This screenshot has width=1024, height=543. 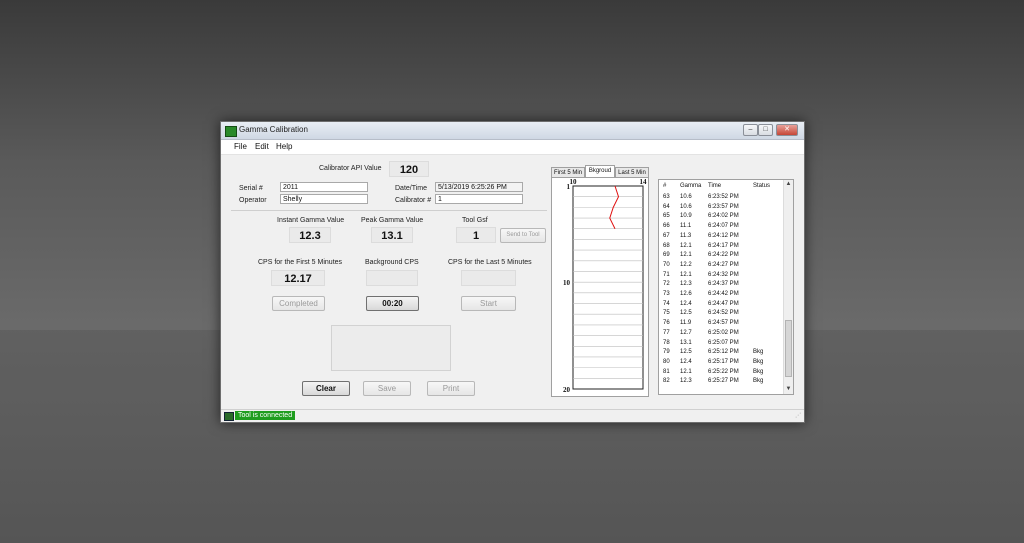 What do you see at coordinates (686, 264) in the screenshot?
I see `cell-gamma: 12.2` at bounding box center [686, 264].